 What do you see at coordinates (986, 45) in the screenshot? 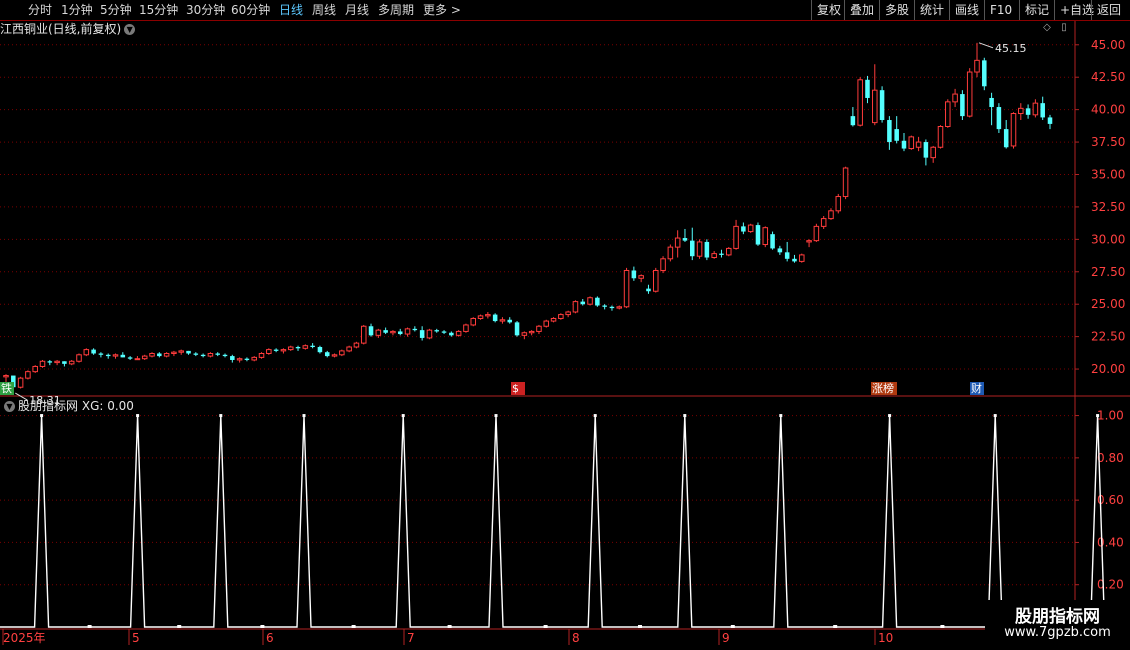
I see `high-arrow` at bounding box center [986, 45].